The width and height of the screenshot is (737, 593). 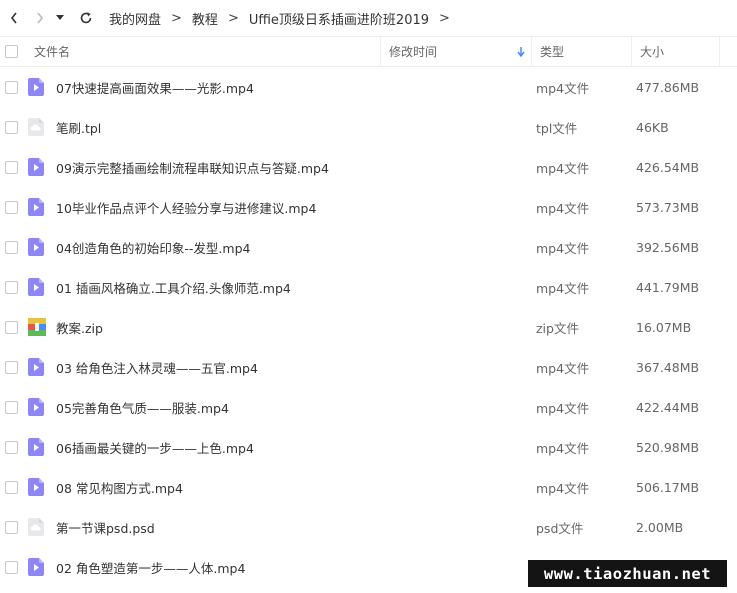 I want to click on file-name: 09演示完整插画绘制流程串联知识点与答疑.mp4, so click(x=296, y=167).